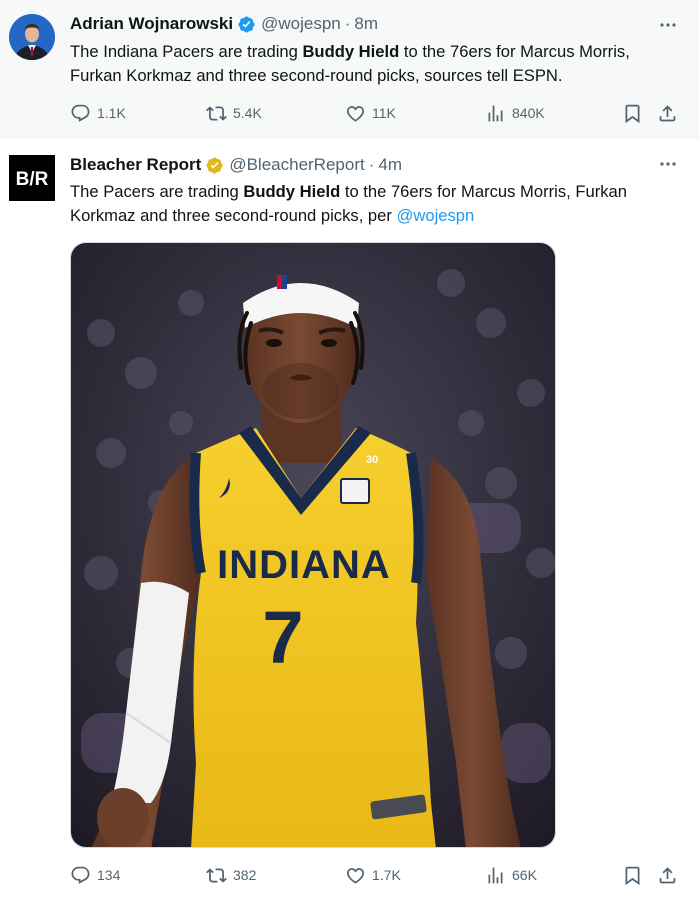  What do you see at coordinates (301, 24) in the screenshot?
I see `author-handle: @wojespn` at bounding box center [301, 24].